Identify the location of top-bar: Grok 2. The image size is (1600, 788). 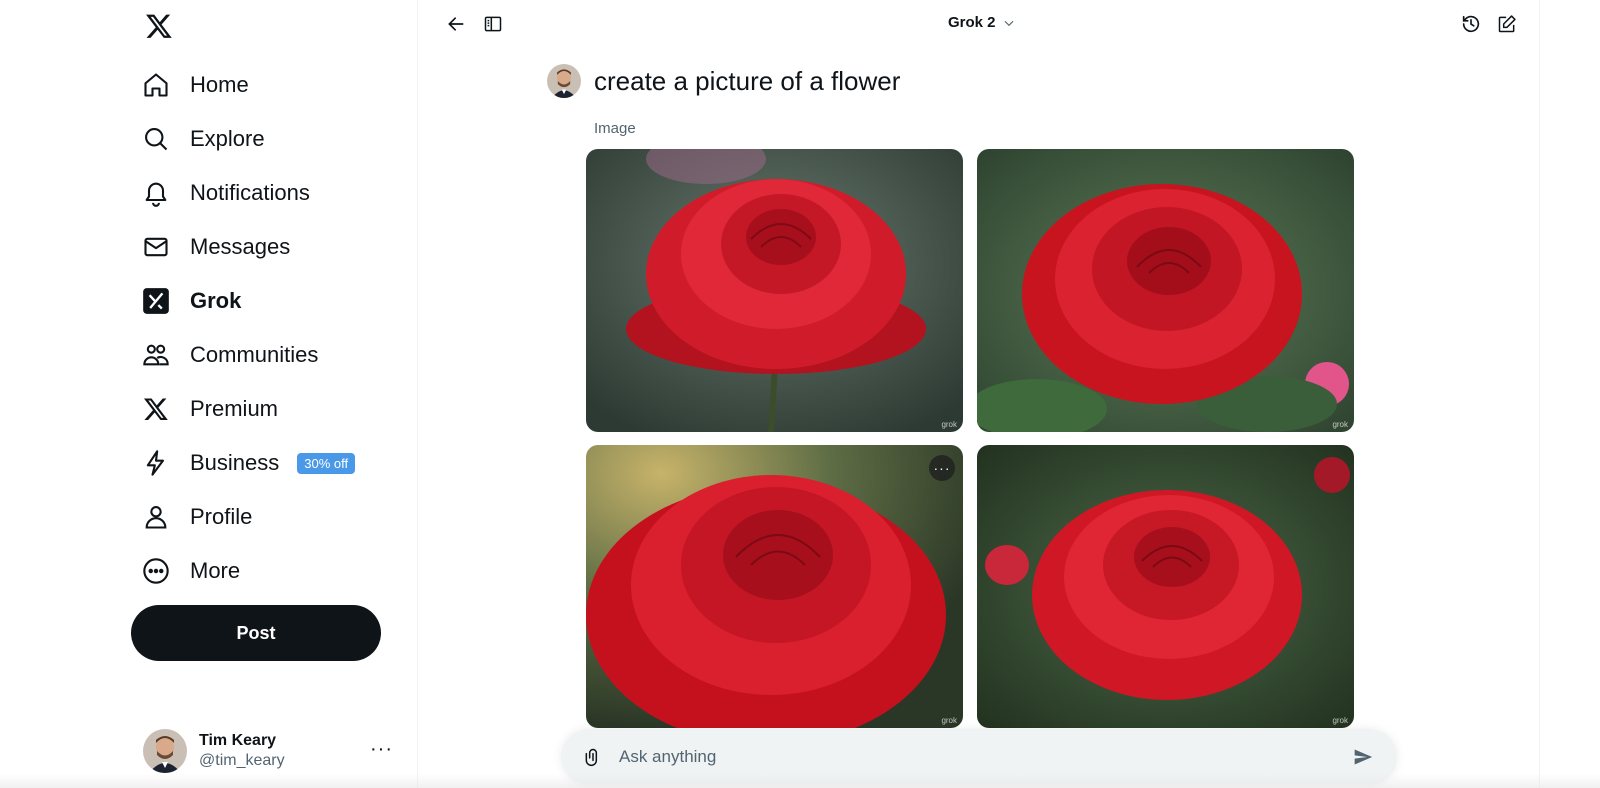
(978, 24).